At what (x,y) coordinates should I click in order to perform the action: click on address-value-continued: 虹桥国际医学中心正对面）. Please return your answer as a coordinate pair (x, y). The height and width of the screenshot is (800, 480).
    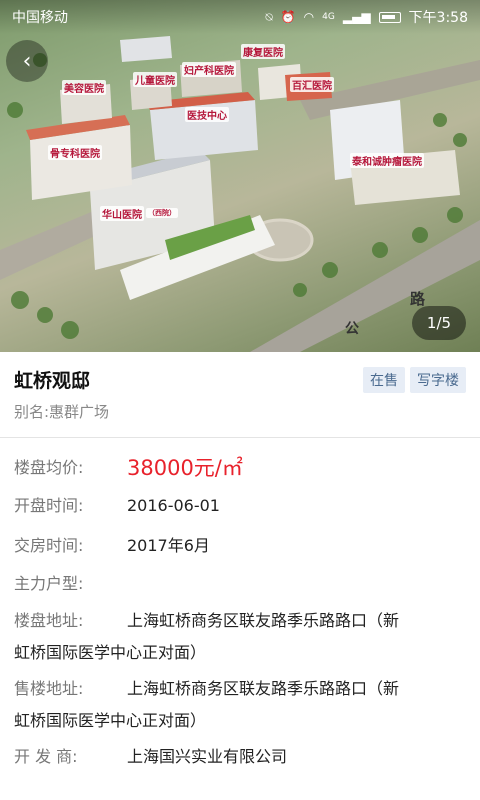
    Looking at the image, I should click on (110, 652).